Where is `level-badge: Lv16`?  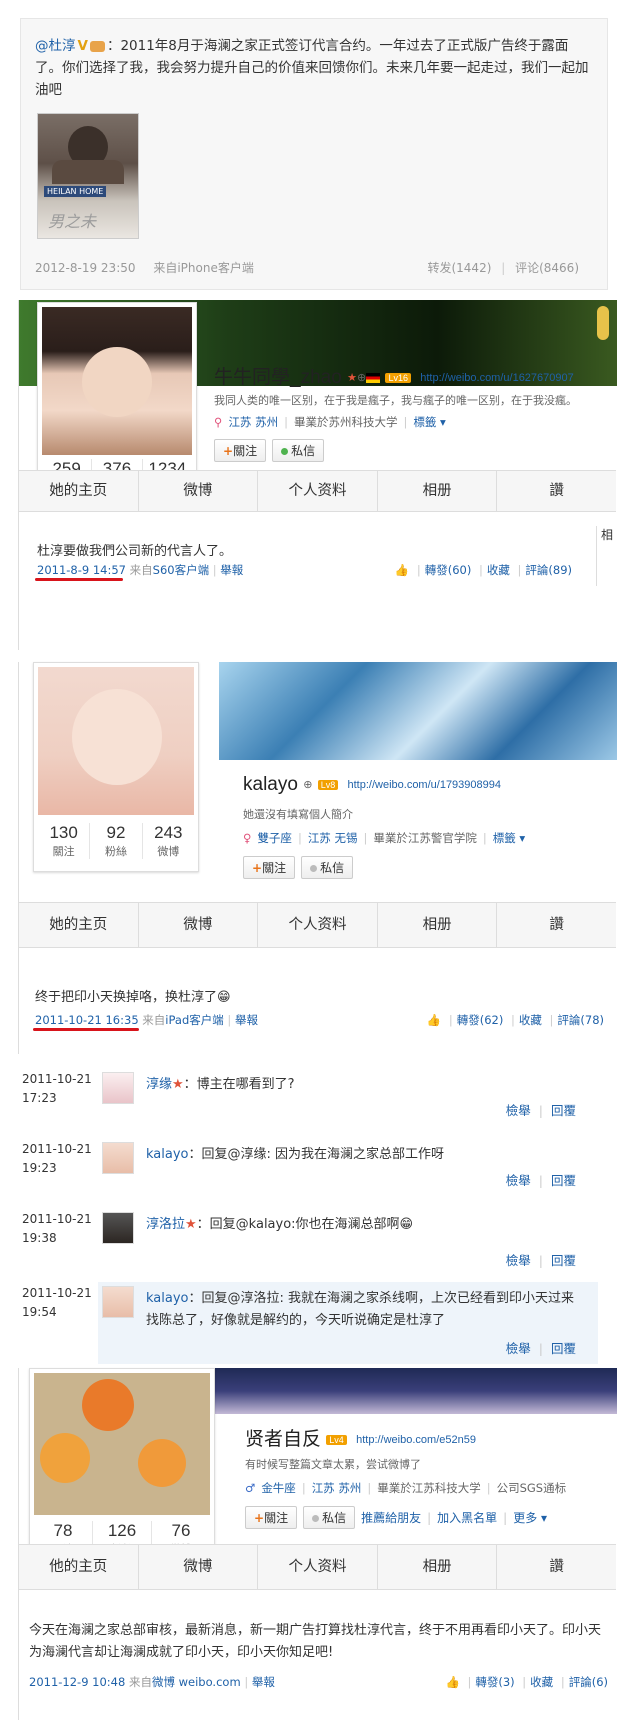
level-badge: Lv16 is located at coordinates (398, 377).